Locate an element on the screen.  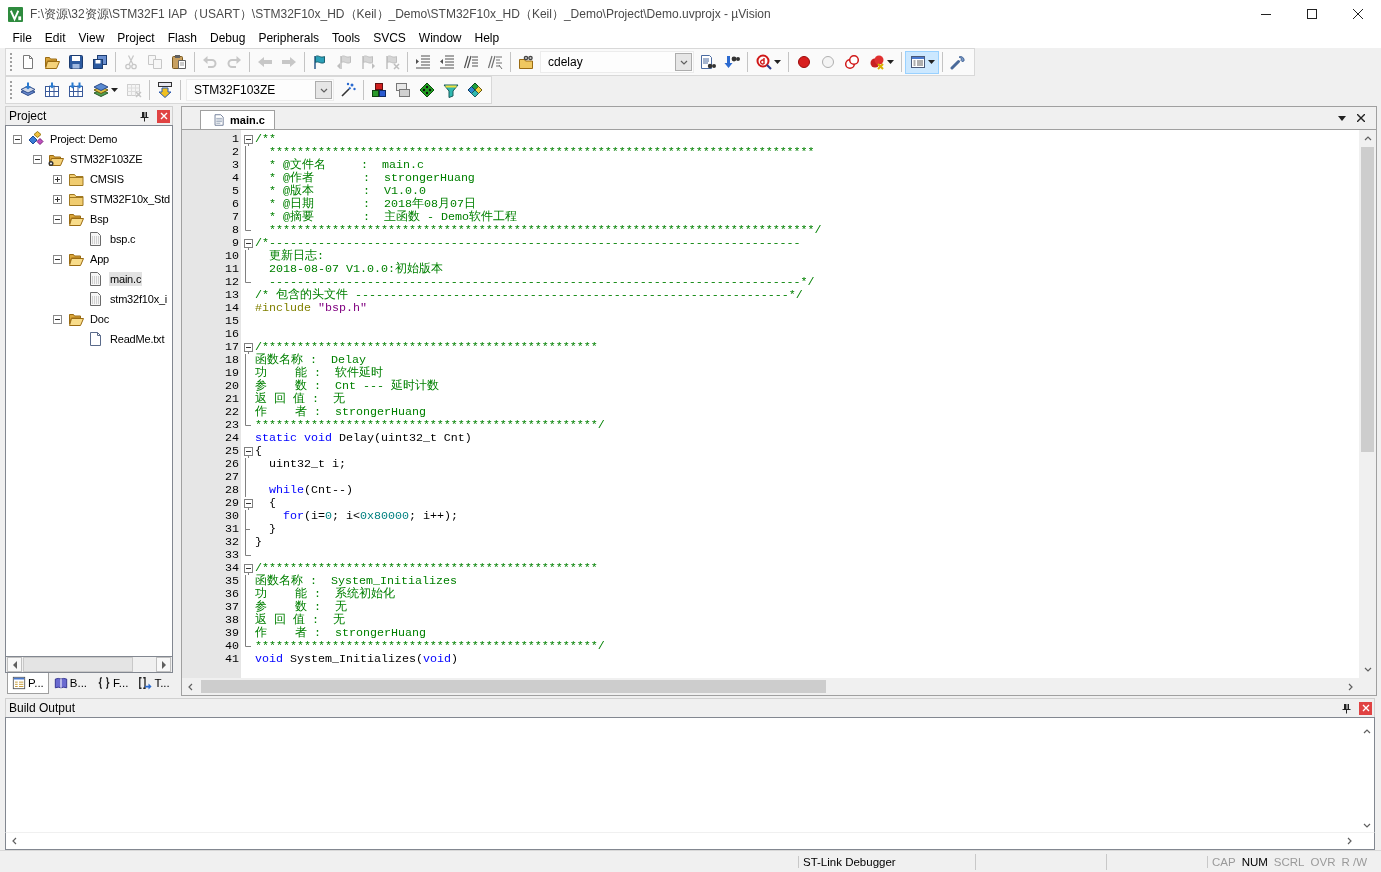
status-indicator: NUM is located at coordinates (1254, 861).